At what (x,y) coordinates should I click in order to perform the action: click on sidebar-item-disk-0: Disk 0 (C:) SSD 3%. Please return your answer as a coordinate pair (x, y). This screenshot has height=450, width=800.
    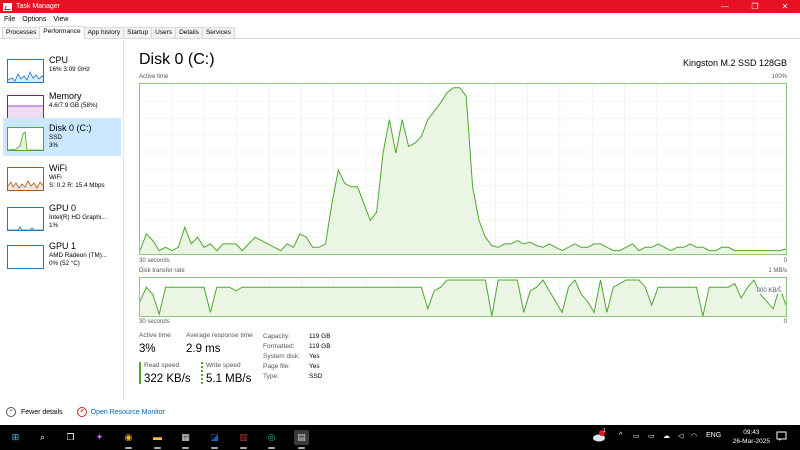
    Looking at the image, I should click on (62, 137).